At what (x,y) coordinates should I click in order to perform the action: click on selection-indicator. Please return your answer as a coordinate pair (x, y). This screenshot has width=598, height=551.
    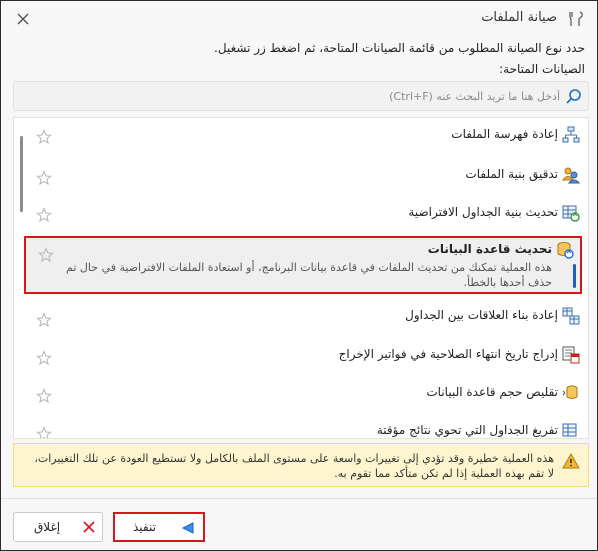
    Looking at the image, I should click on (574, 276).